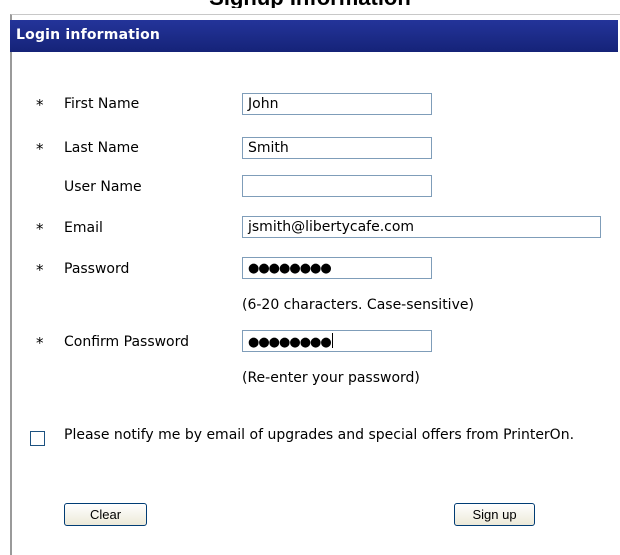 Image resolution: width=620 pixels, height=555 pixels. I want to click on password-input: ●●●●●●●●, so click(337, 268).